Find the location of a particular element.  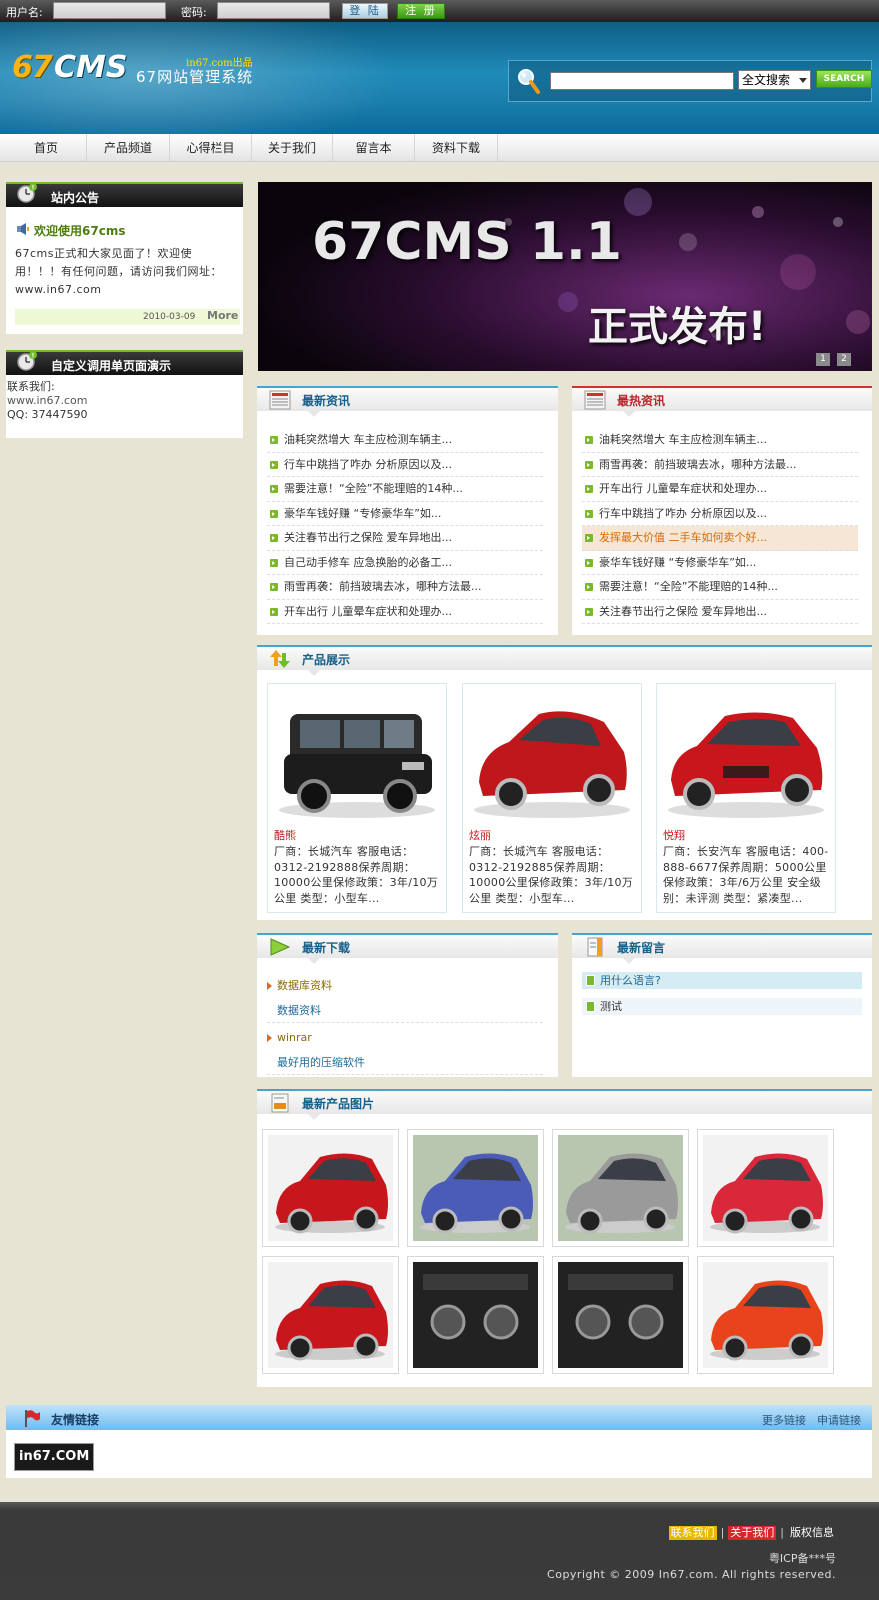

speaker-icon is located at coordinates (23, 229).